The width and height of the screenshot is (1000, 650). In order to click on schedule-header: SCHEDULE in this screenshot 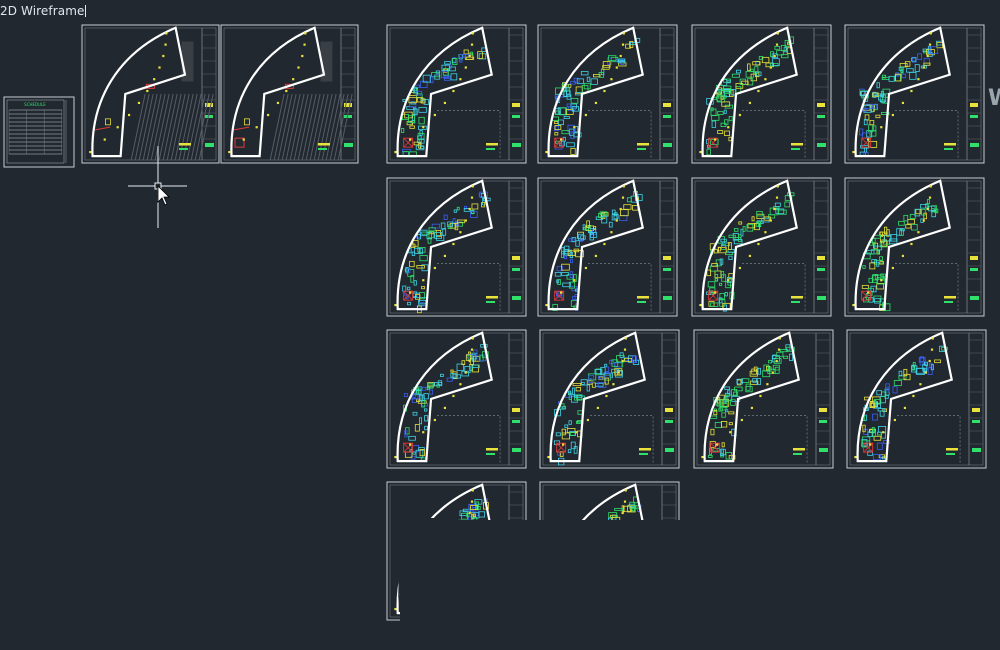, I will do `click(35, 104)`.